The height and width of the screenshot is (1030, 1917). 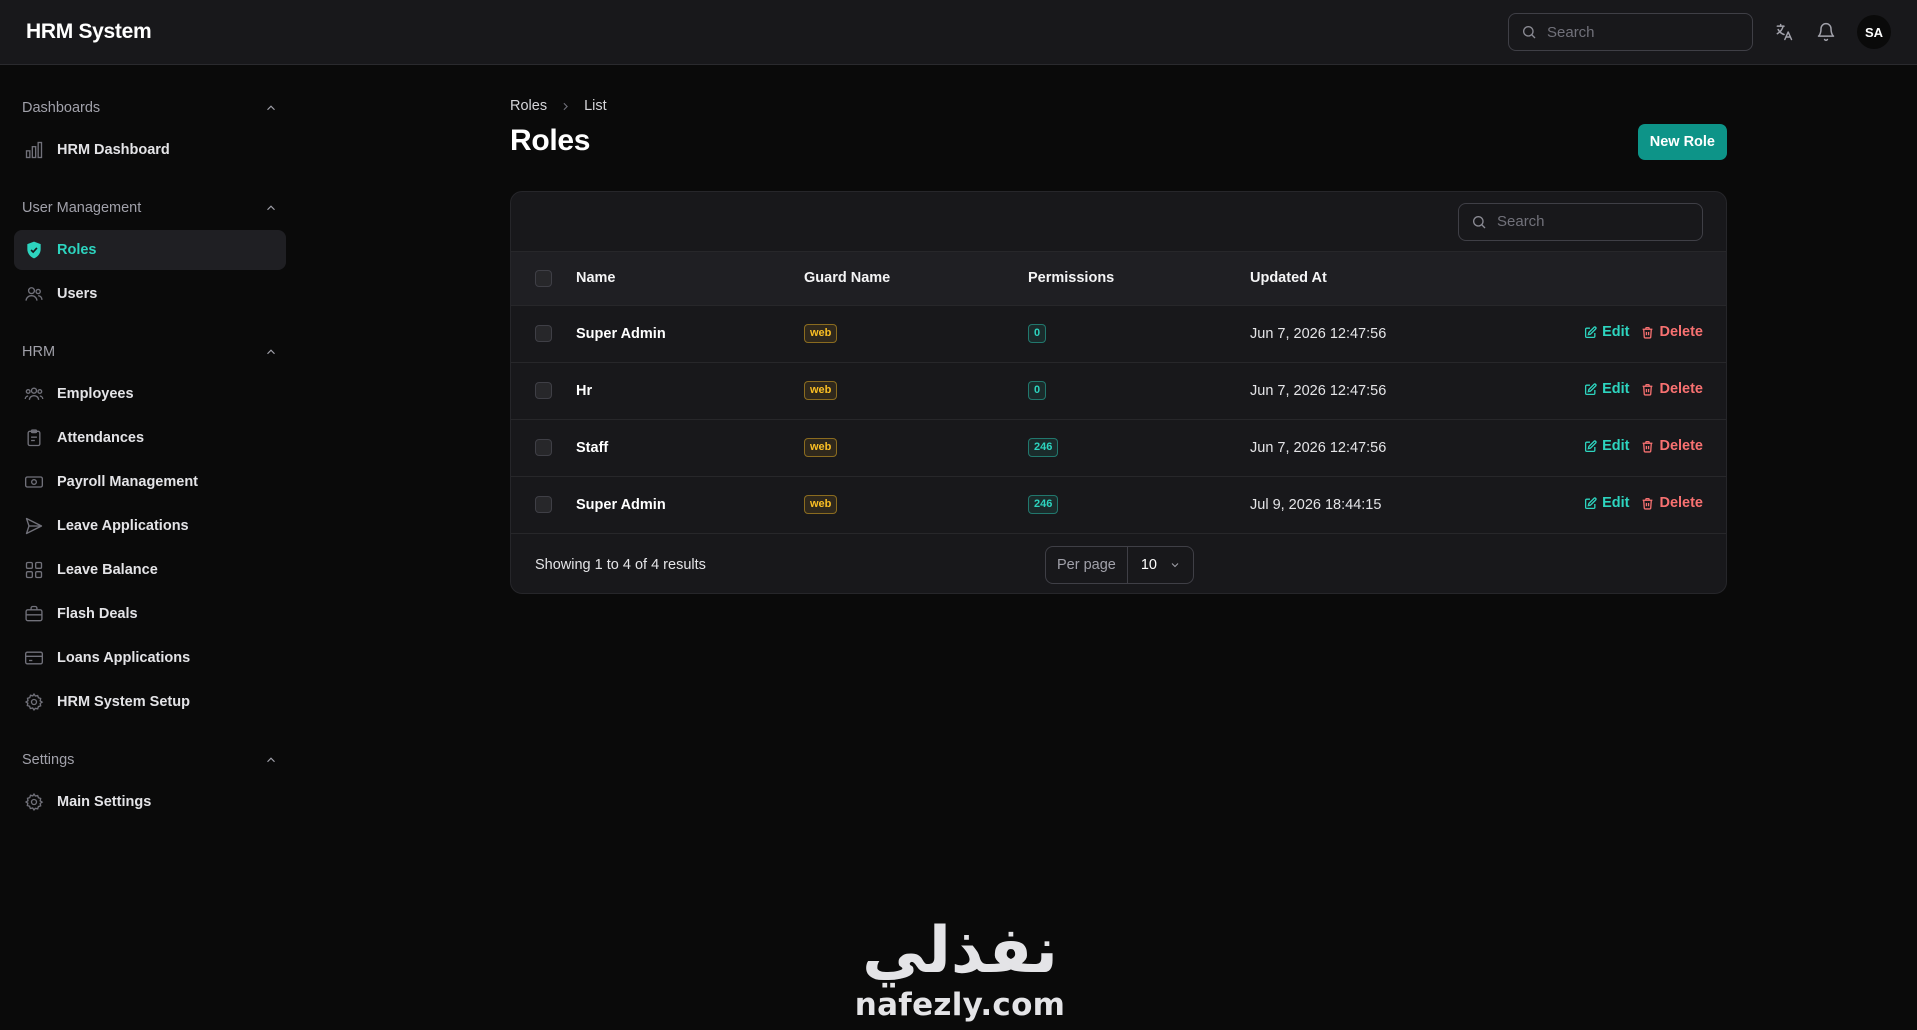 I want to click on sidebar-item-attendances: Attendances, so click(x=150, y=438).